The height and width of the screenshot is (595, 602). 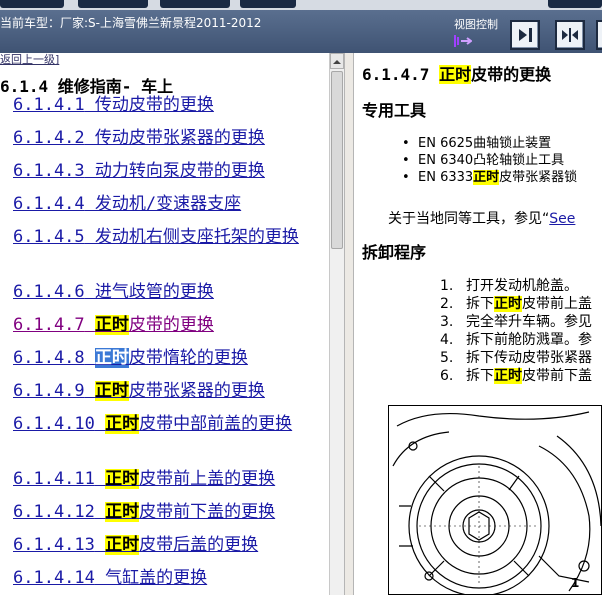 I want to click on toc-item: 6.1.4.9 正时皮带张紧器的更换, so click(x=163, y=391).